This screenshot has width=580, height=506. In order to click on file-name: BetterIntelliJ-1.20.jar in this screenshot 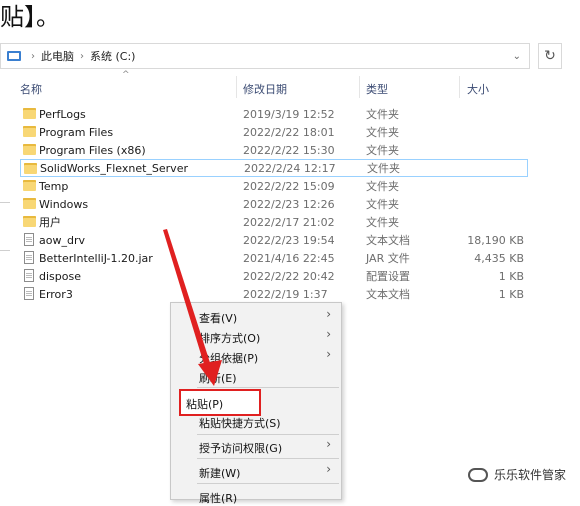, I will do `click(96, 258)`.